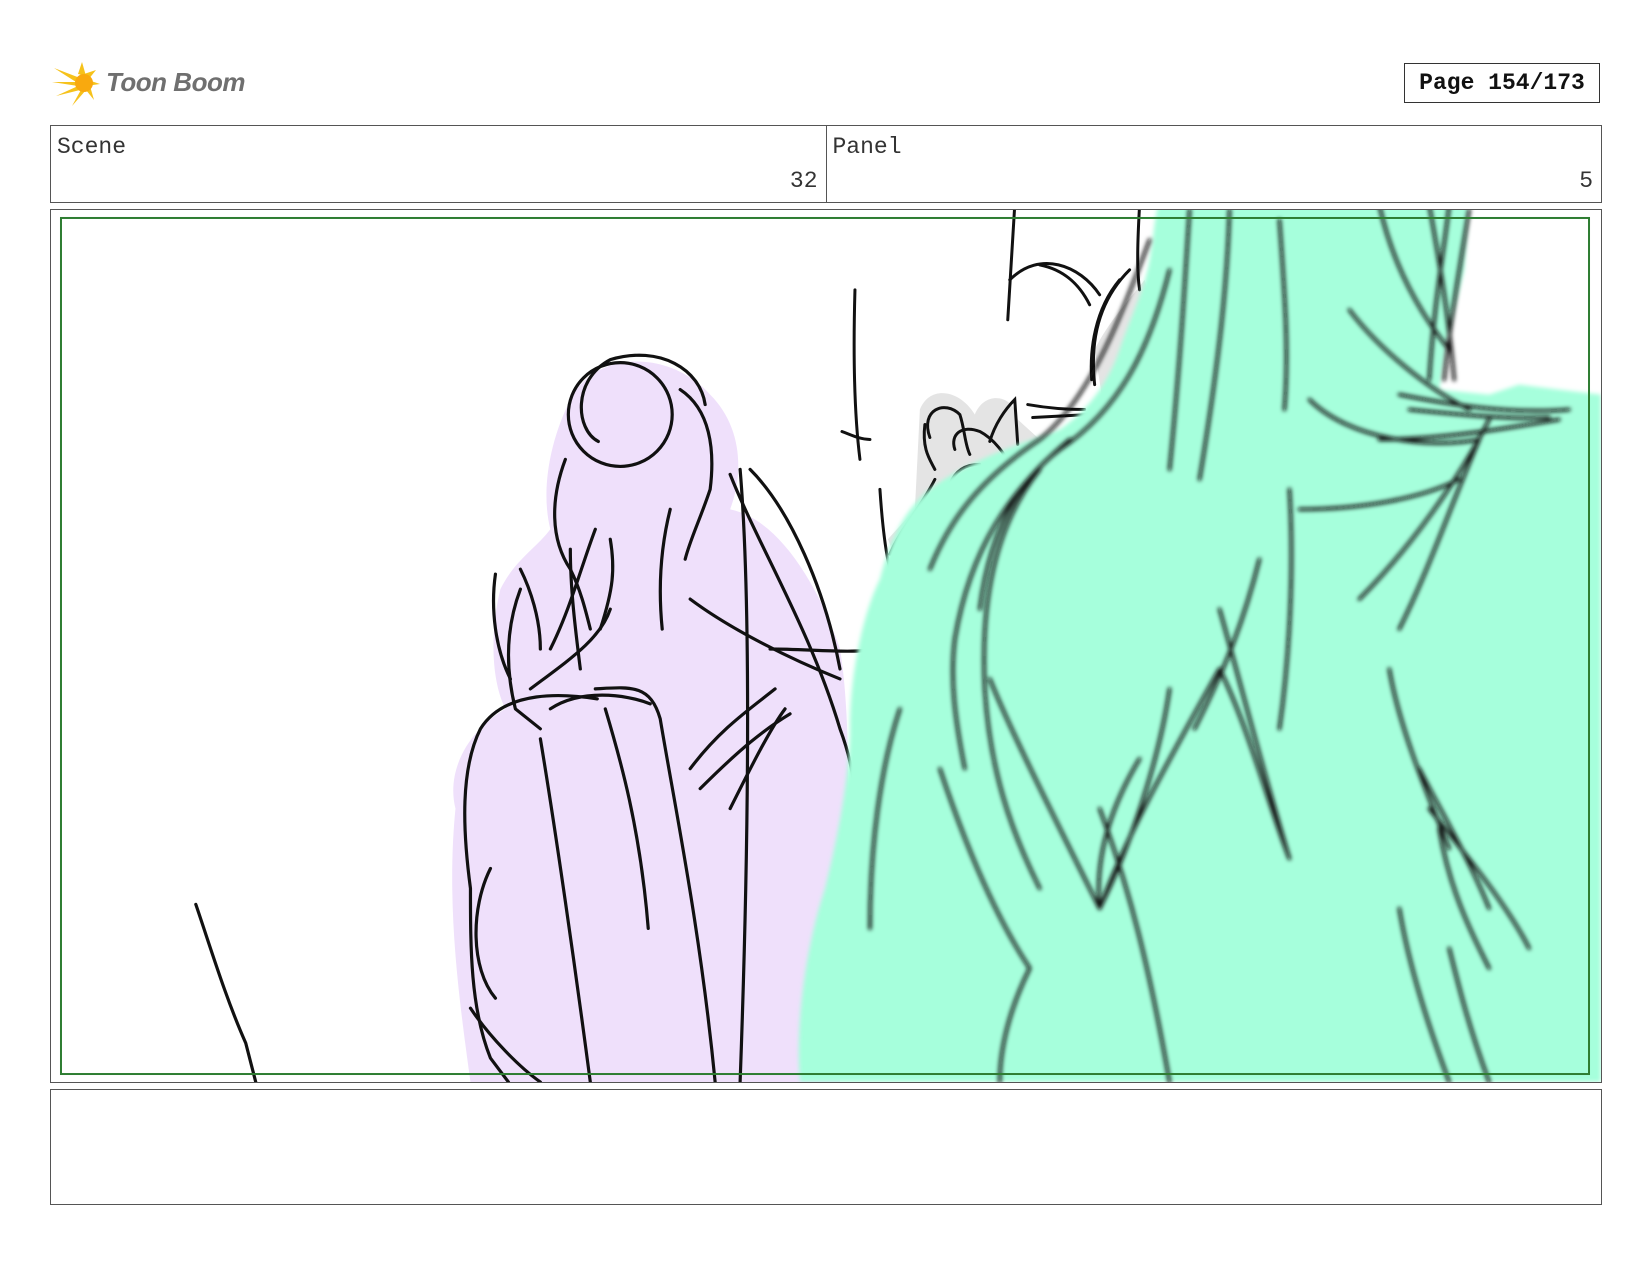 This screenshot has height=1275, width=1650. Describe the element at coordinates (438, 164) in the screenshot. I see `scene-cell: Scene 32` at that location.